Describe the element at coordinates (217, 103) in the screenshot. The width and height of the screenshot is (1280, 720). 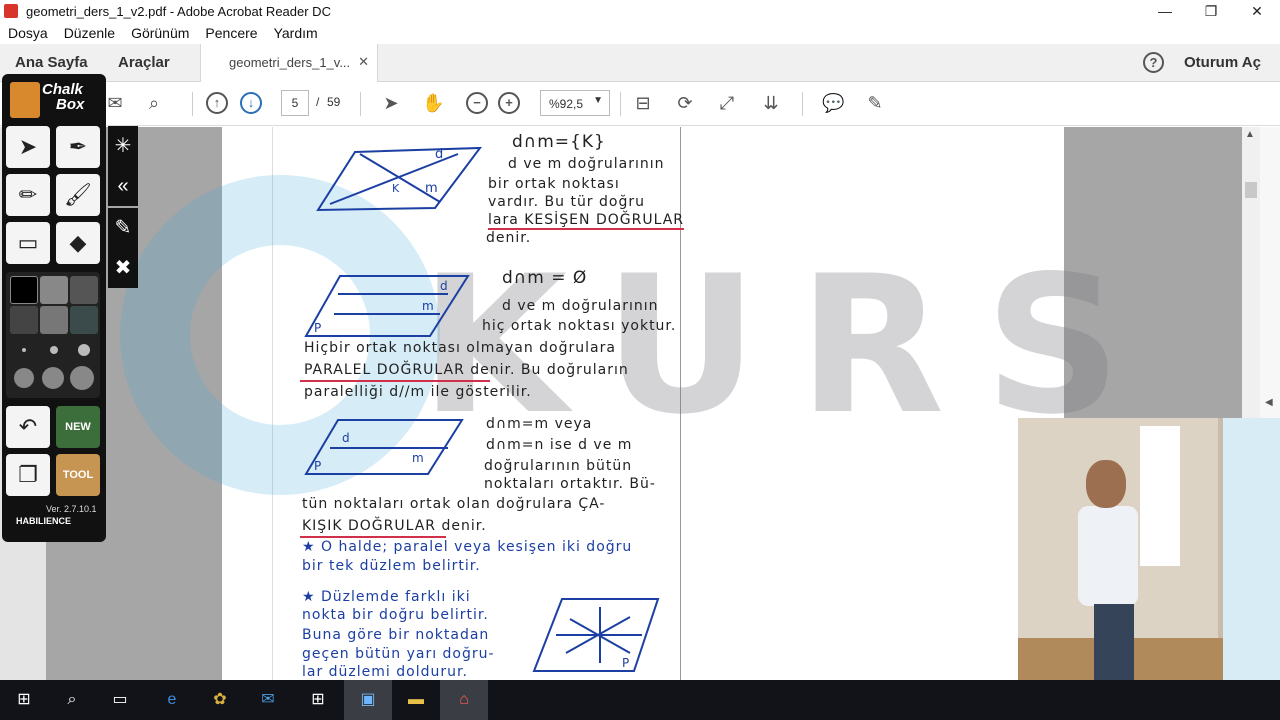
I see `previous-page-icon: ↑` at that location.